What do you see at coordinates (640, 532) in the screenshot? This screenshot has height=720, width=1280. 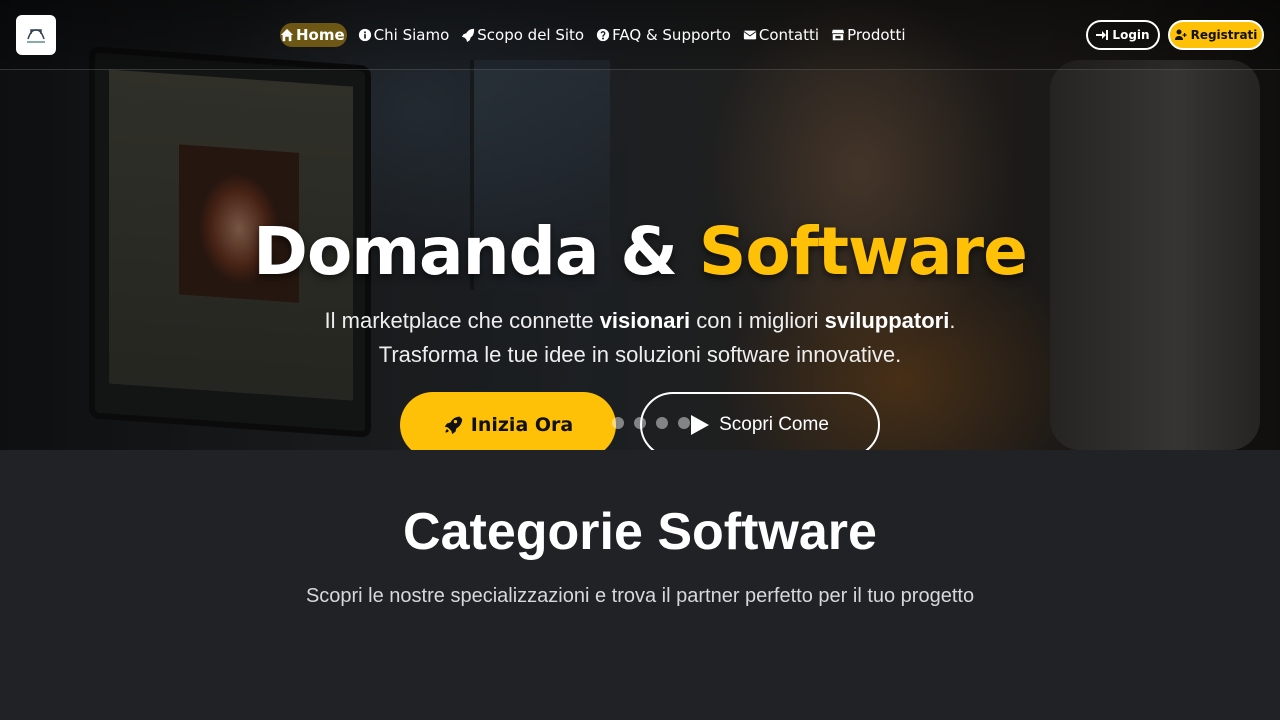 I see `categories-title: Categorie Software` at bounding box center [640, 532].